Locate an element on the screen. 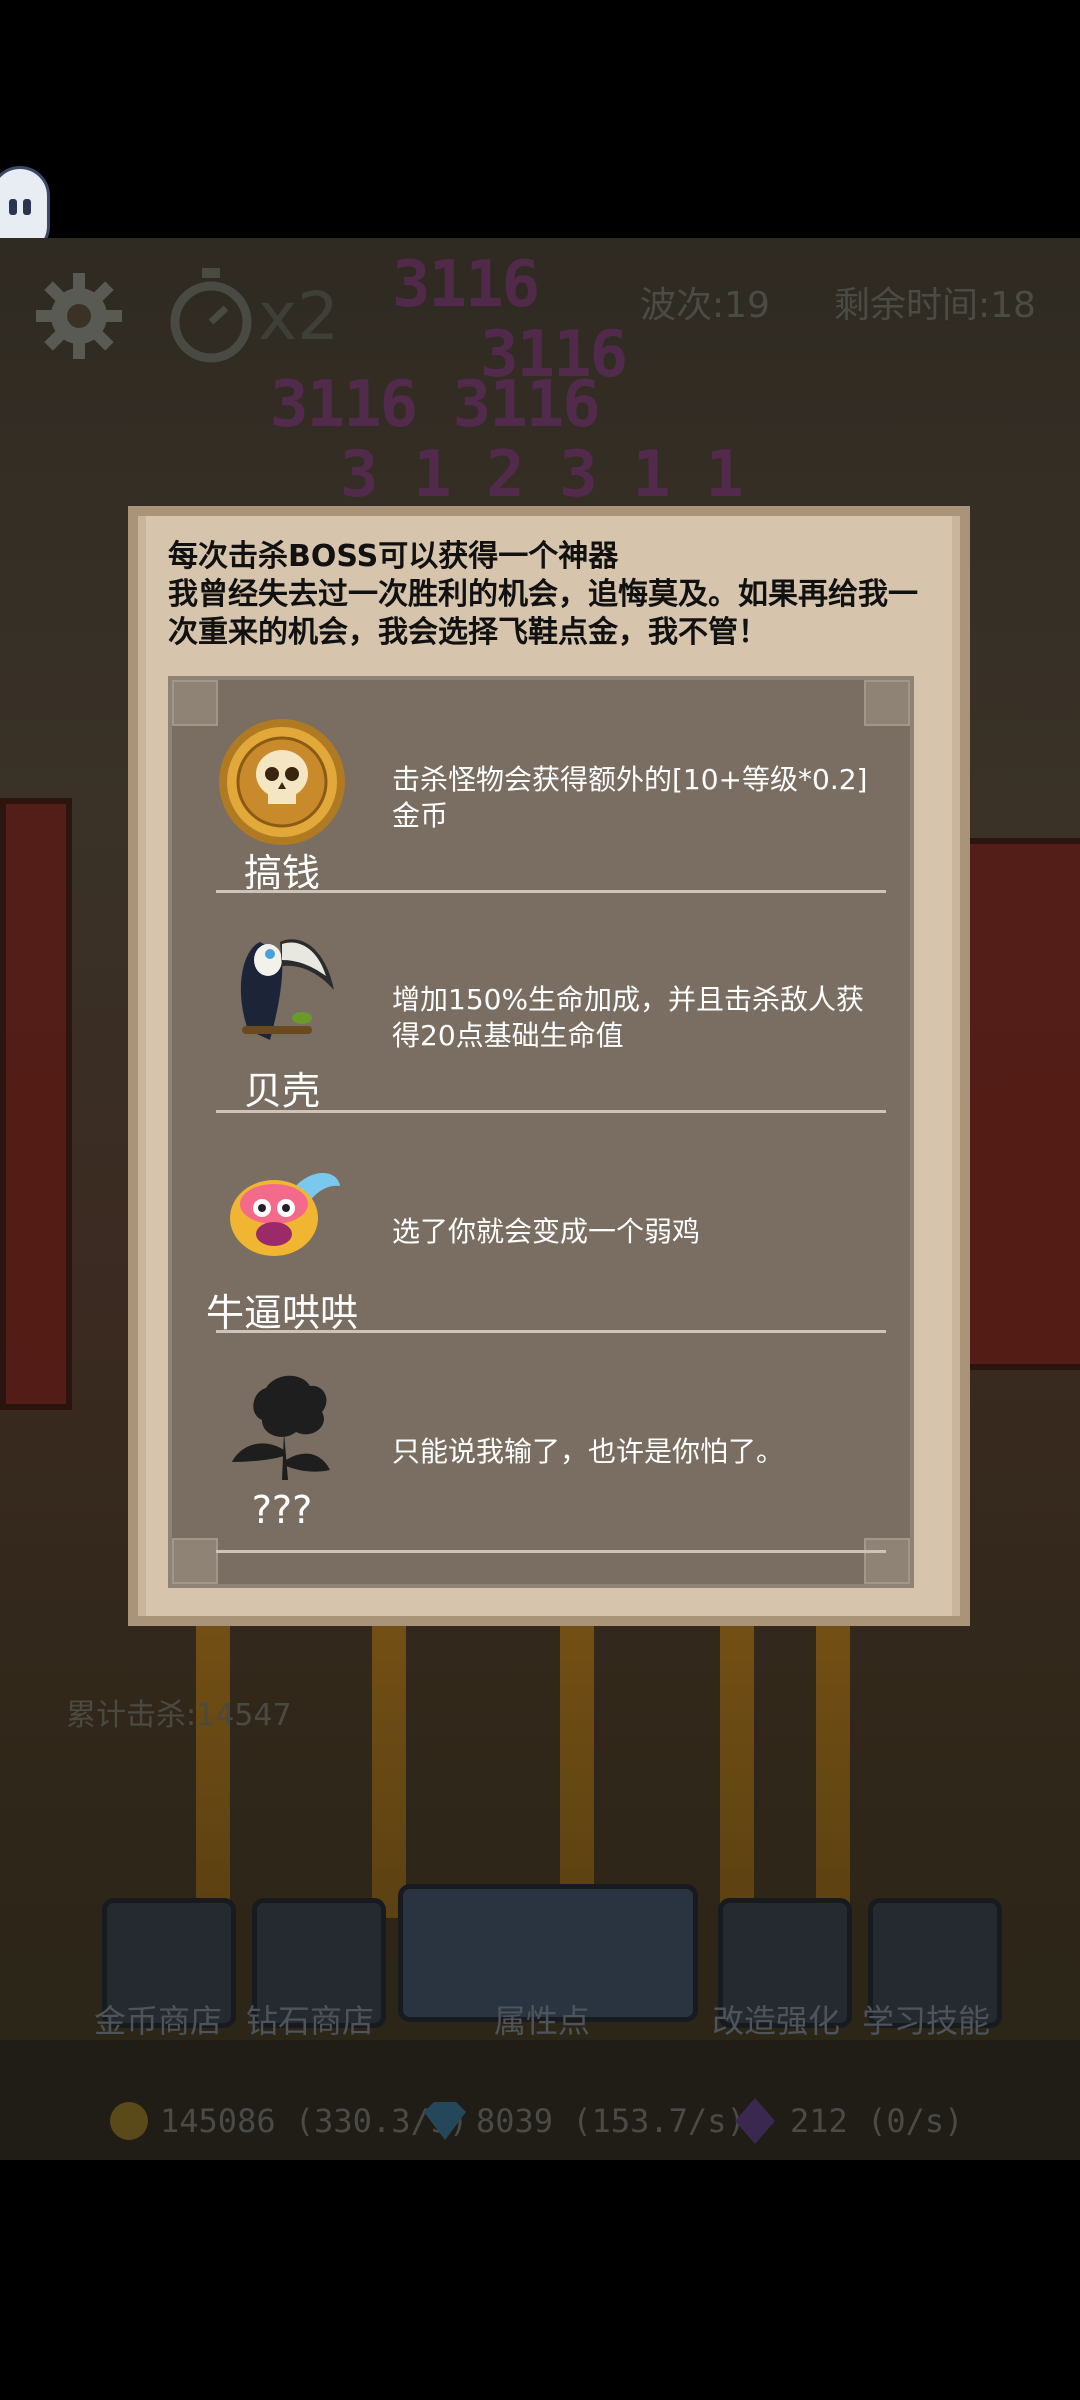 Image resolution: width=1080 pixels, height=2400 pixels. bg-decor-right is located at coordinates (1016, 1104).